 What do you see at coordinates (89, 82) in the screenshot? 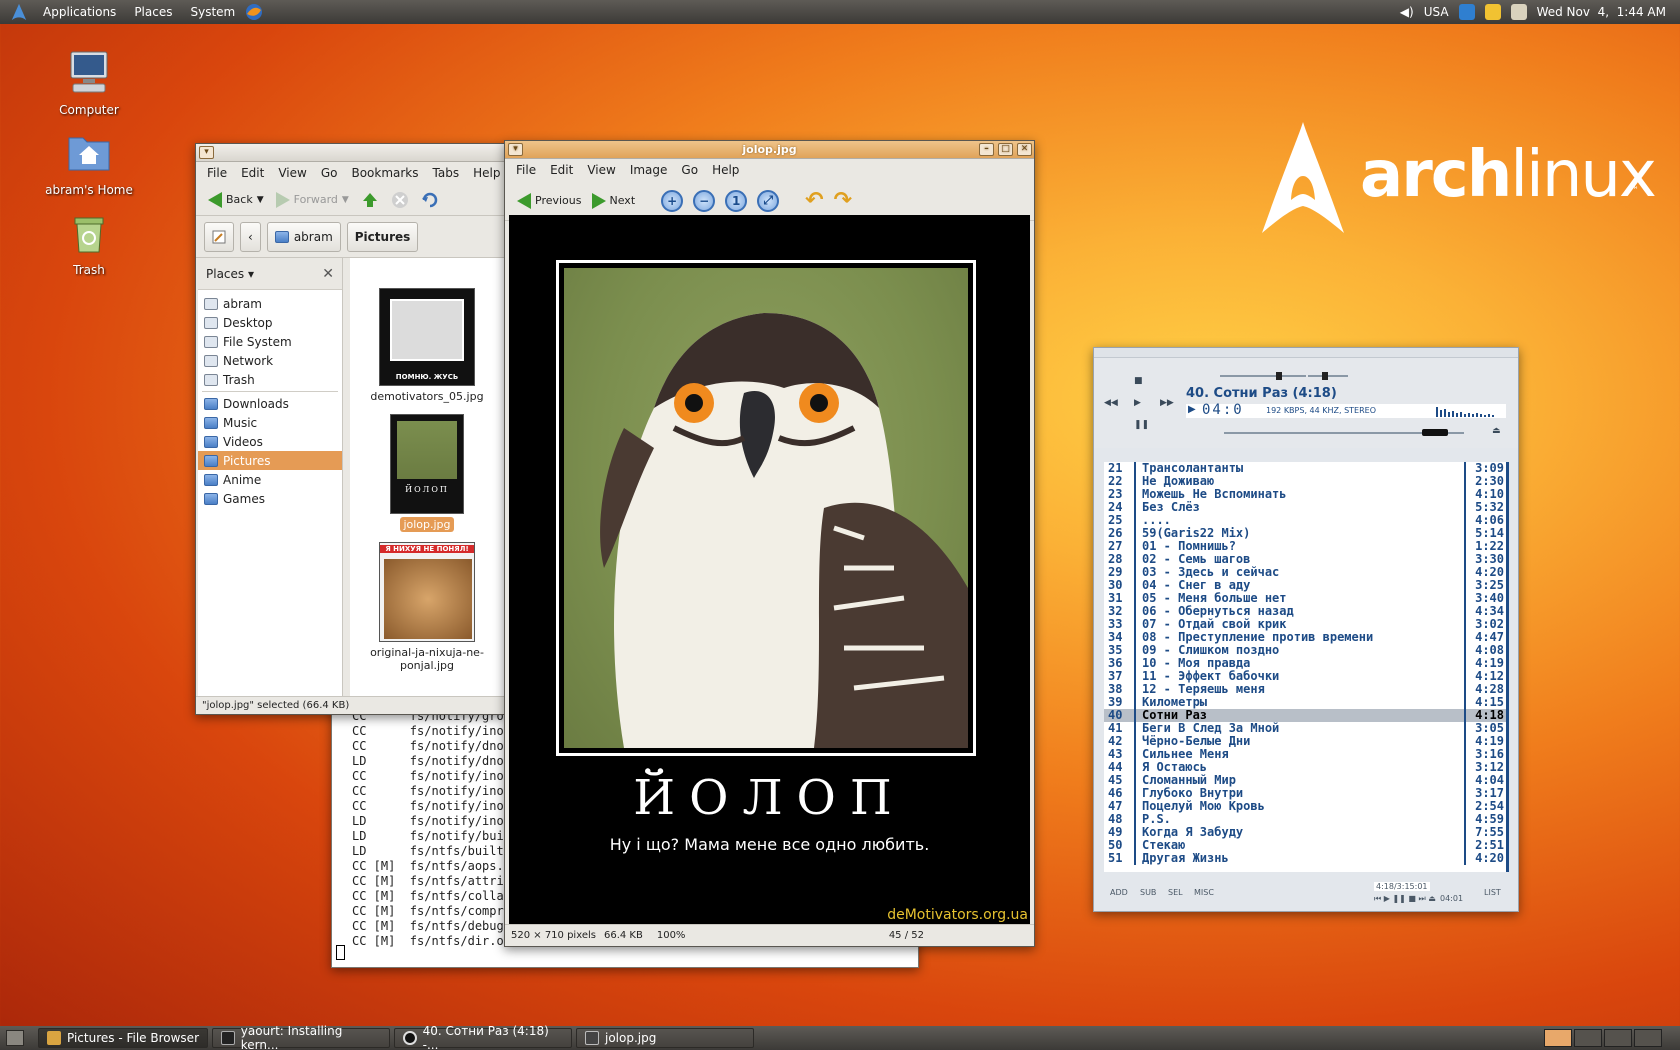
I see `desktop-icon-computer: Computer` at bounding box center [89, 82].